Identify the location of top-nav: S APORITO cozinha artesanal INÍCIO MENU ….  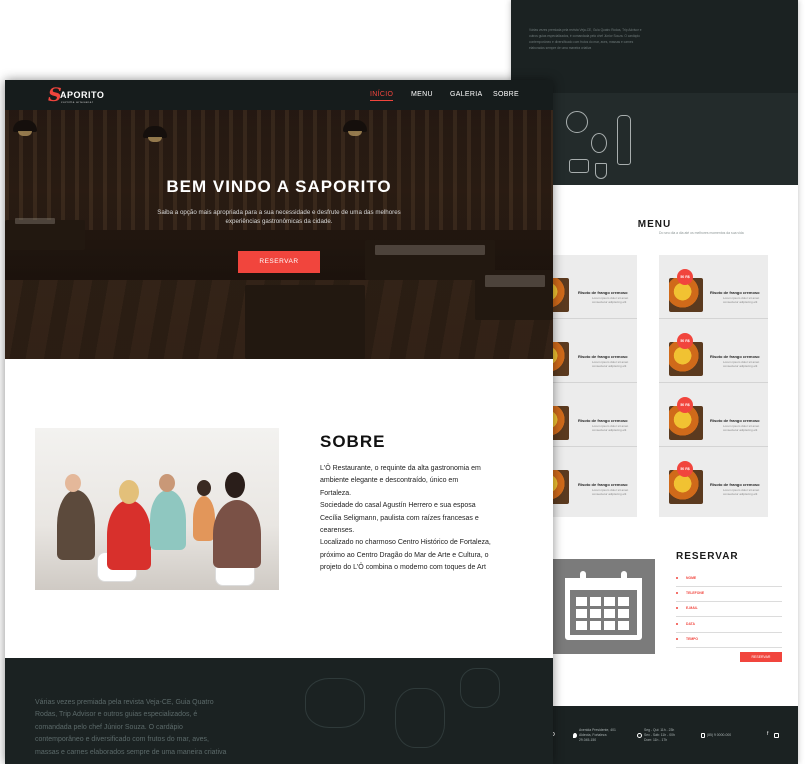
(279, 95).